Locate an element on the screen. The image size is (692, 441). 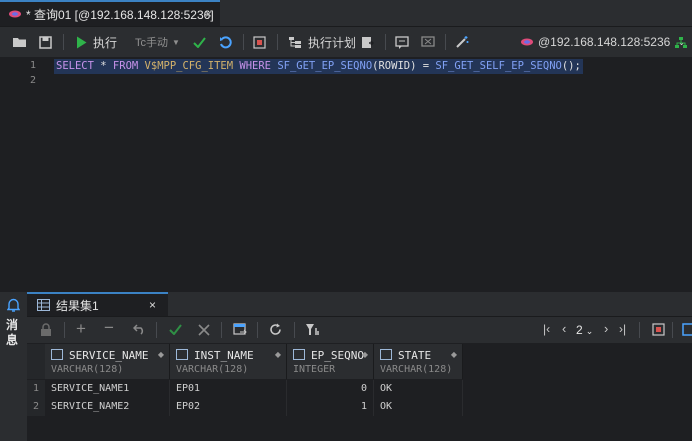
result-set-tab: 结果集1 × is located at coordinates (97, 304).